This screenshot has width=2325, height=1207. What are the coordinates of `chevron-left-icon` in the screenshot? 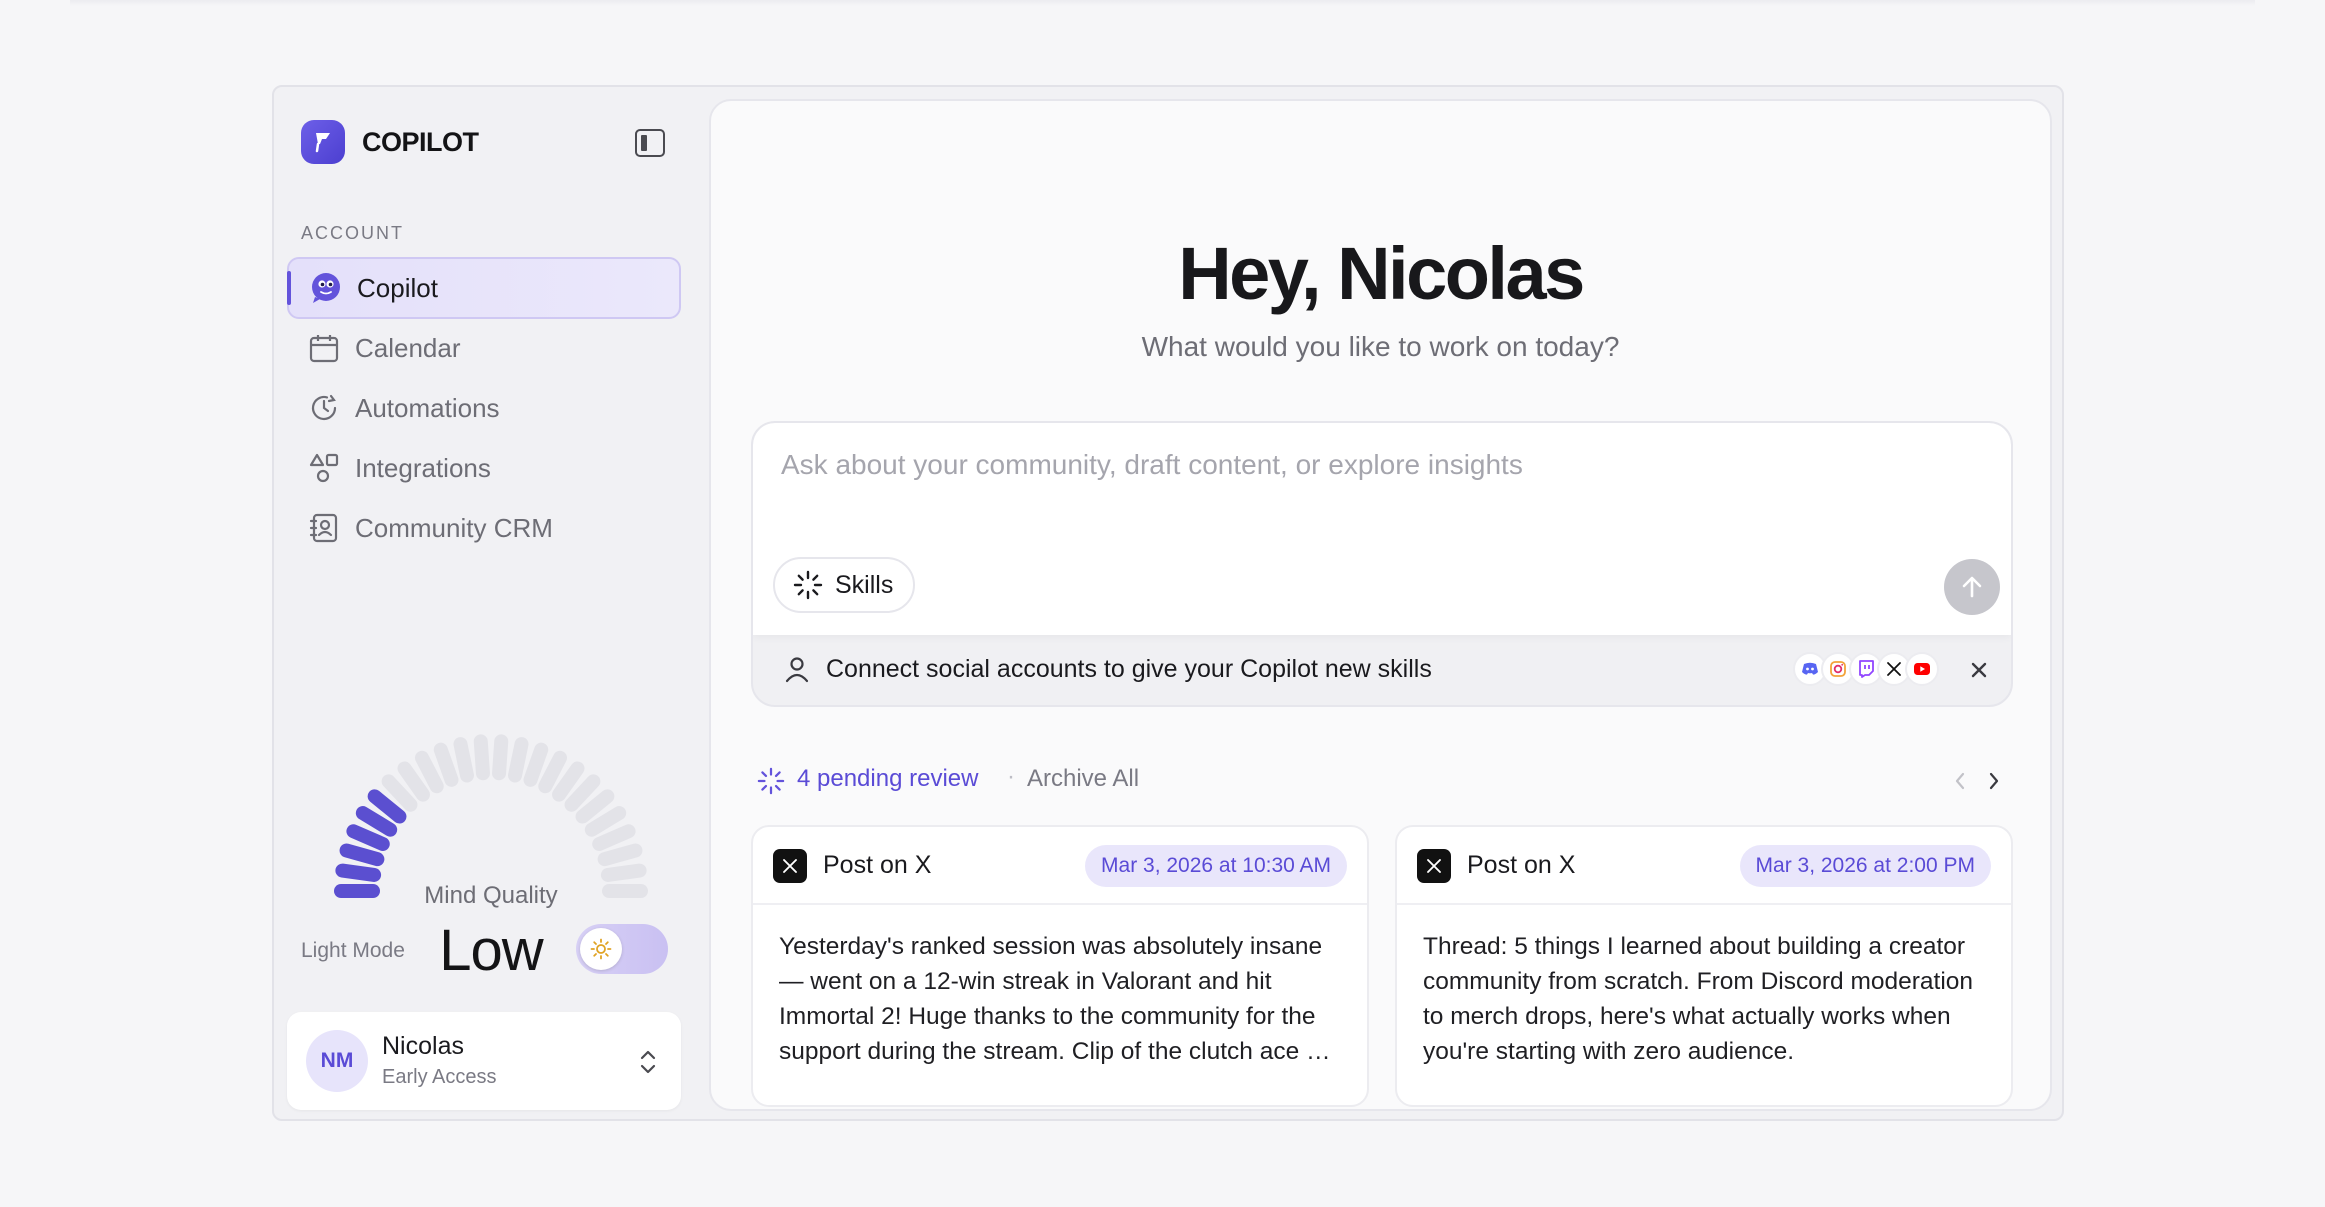 It's located at (1960, 781).